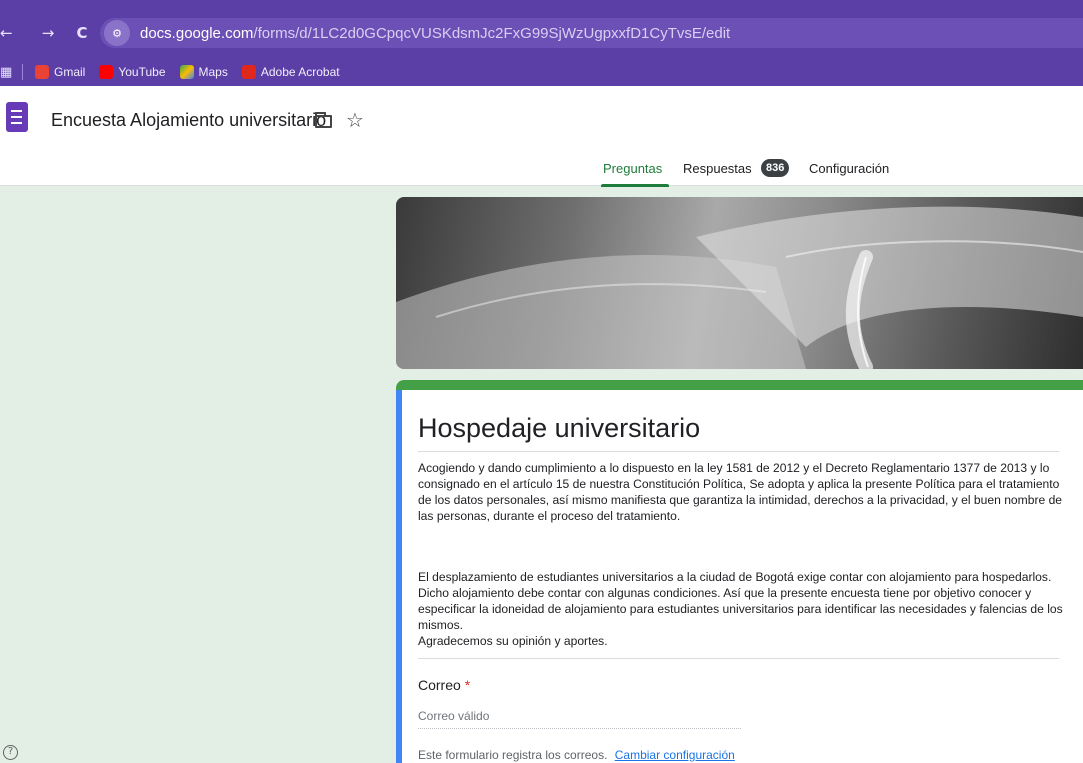 The height and width of the screenshot is (763, 1083). I want to click on form-tabs: Preguntas Respuestas 836 Configuración, so click(541, 173).